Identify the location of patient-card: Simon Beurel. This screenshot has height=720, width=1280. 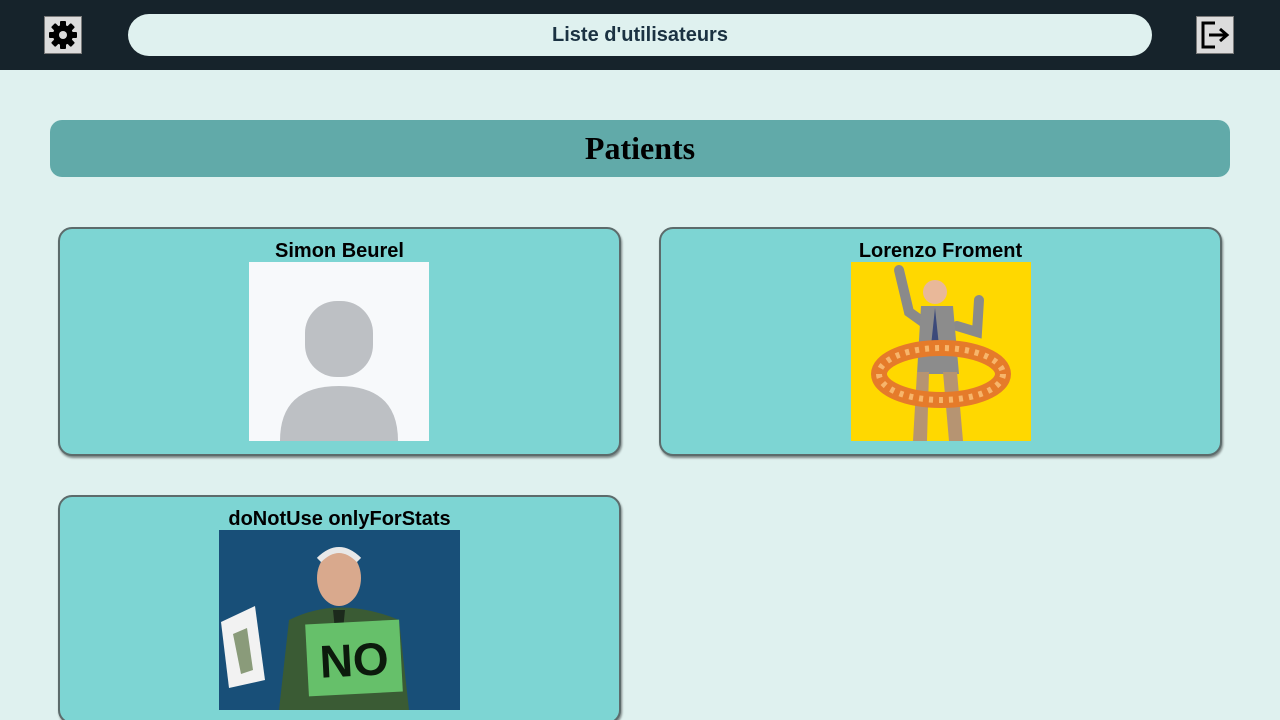
(339, 341).